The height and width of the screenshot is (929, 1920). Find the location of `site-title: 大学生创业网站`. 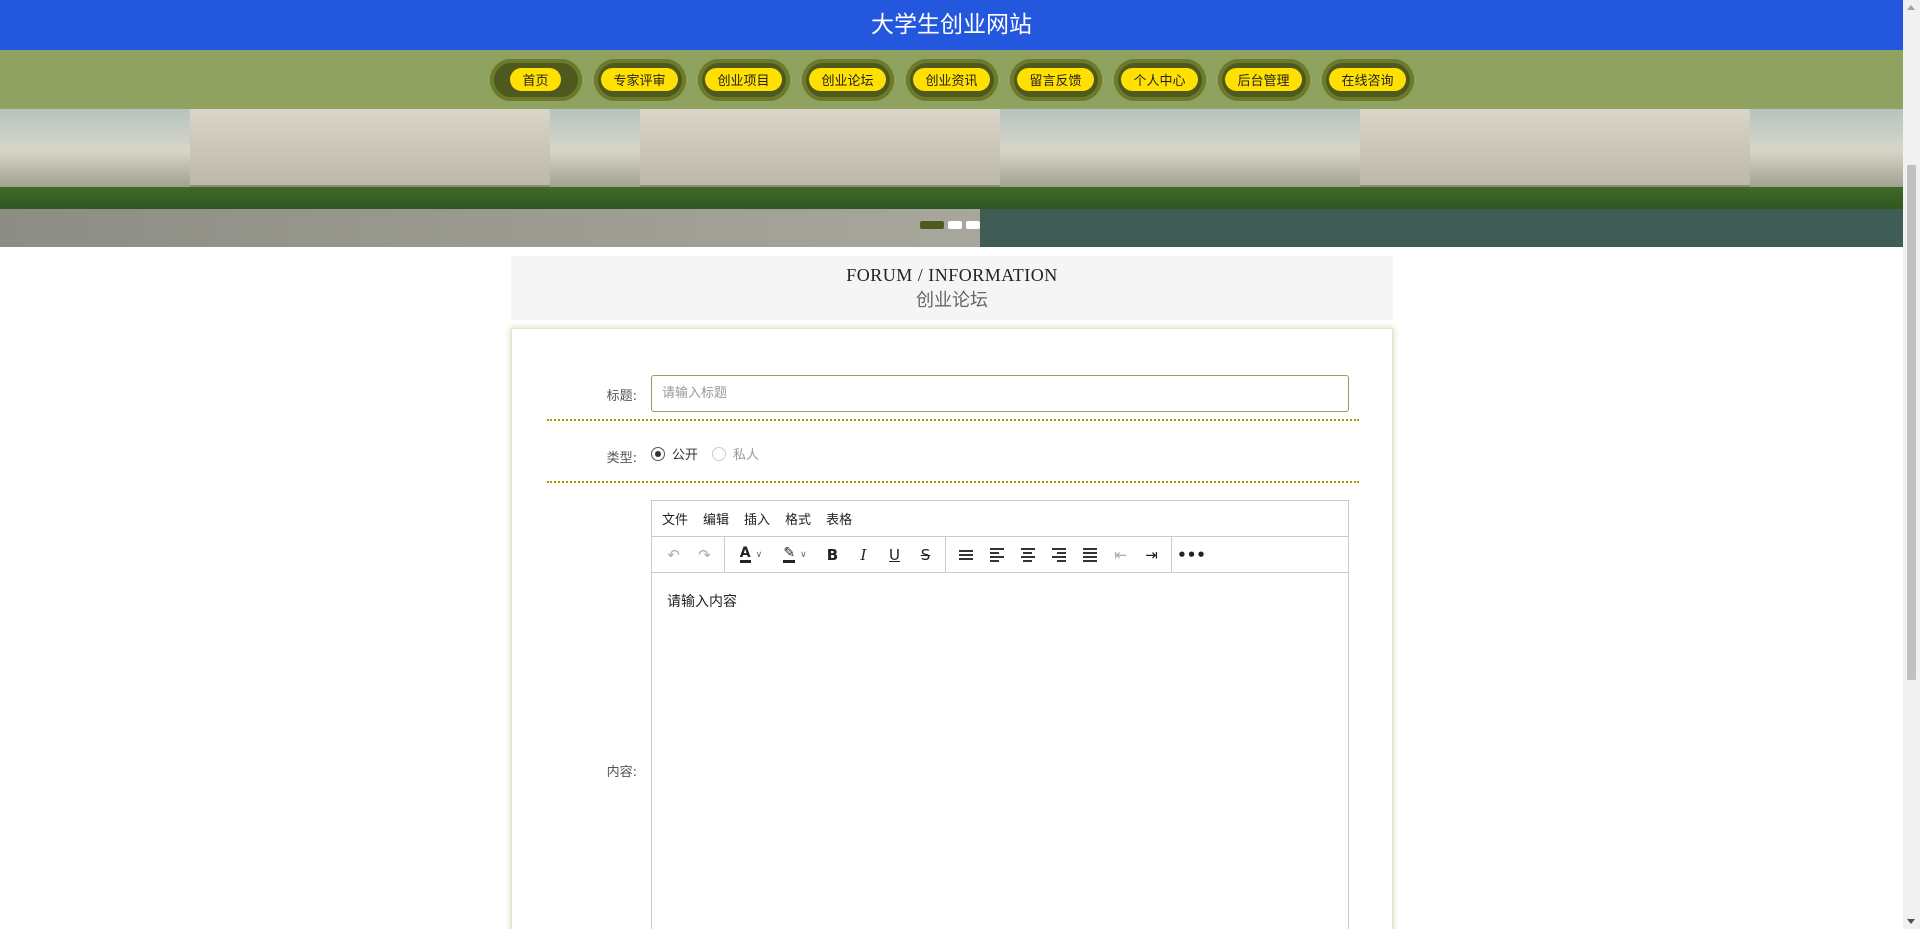

site-title: 大学生创业网站 is located at coordinates (951, 25).